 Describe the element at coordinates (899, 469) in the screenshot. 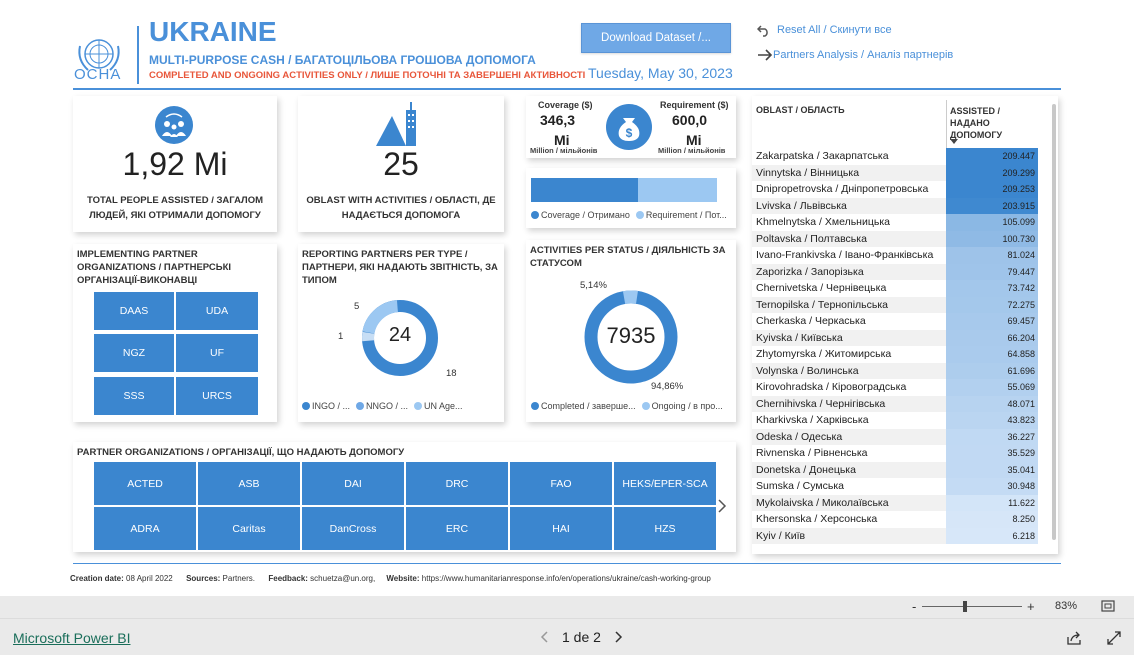

I see `table-row: Donetska / Донецька 35.041` at that location.